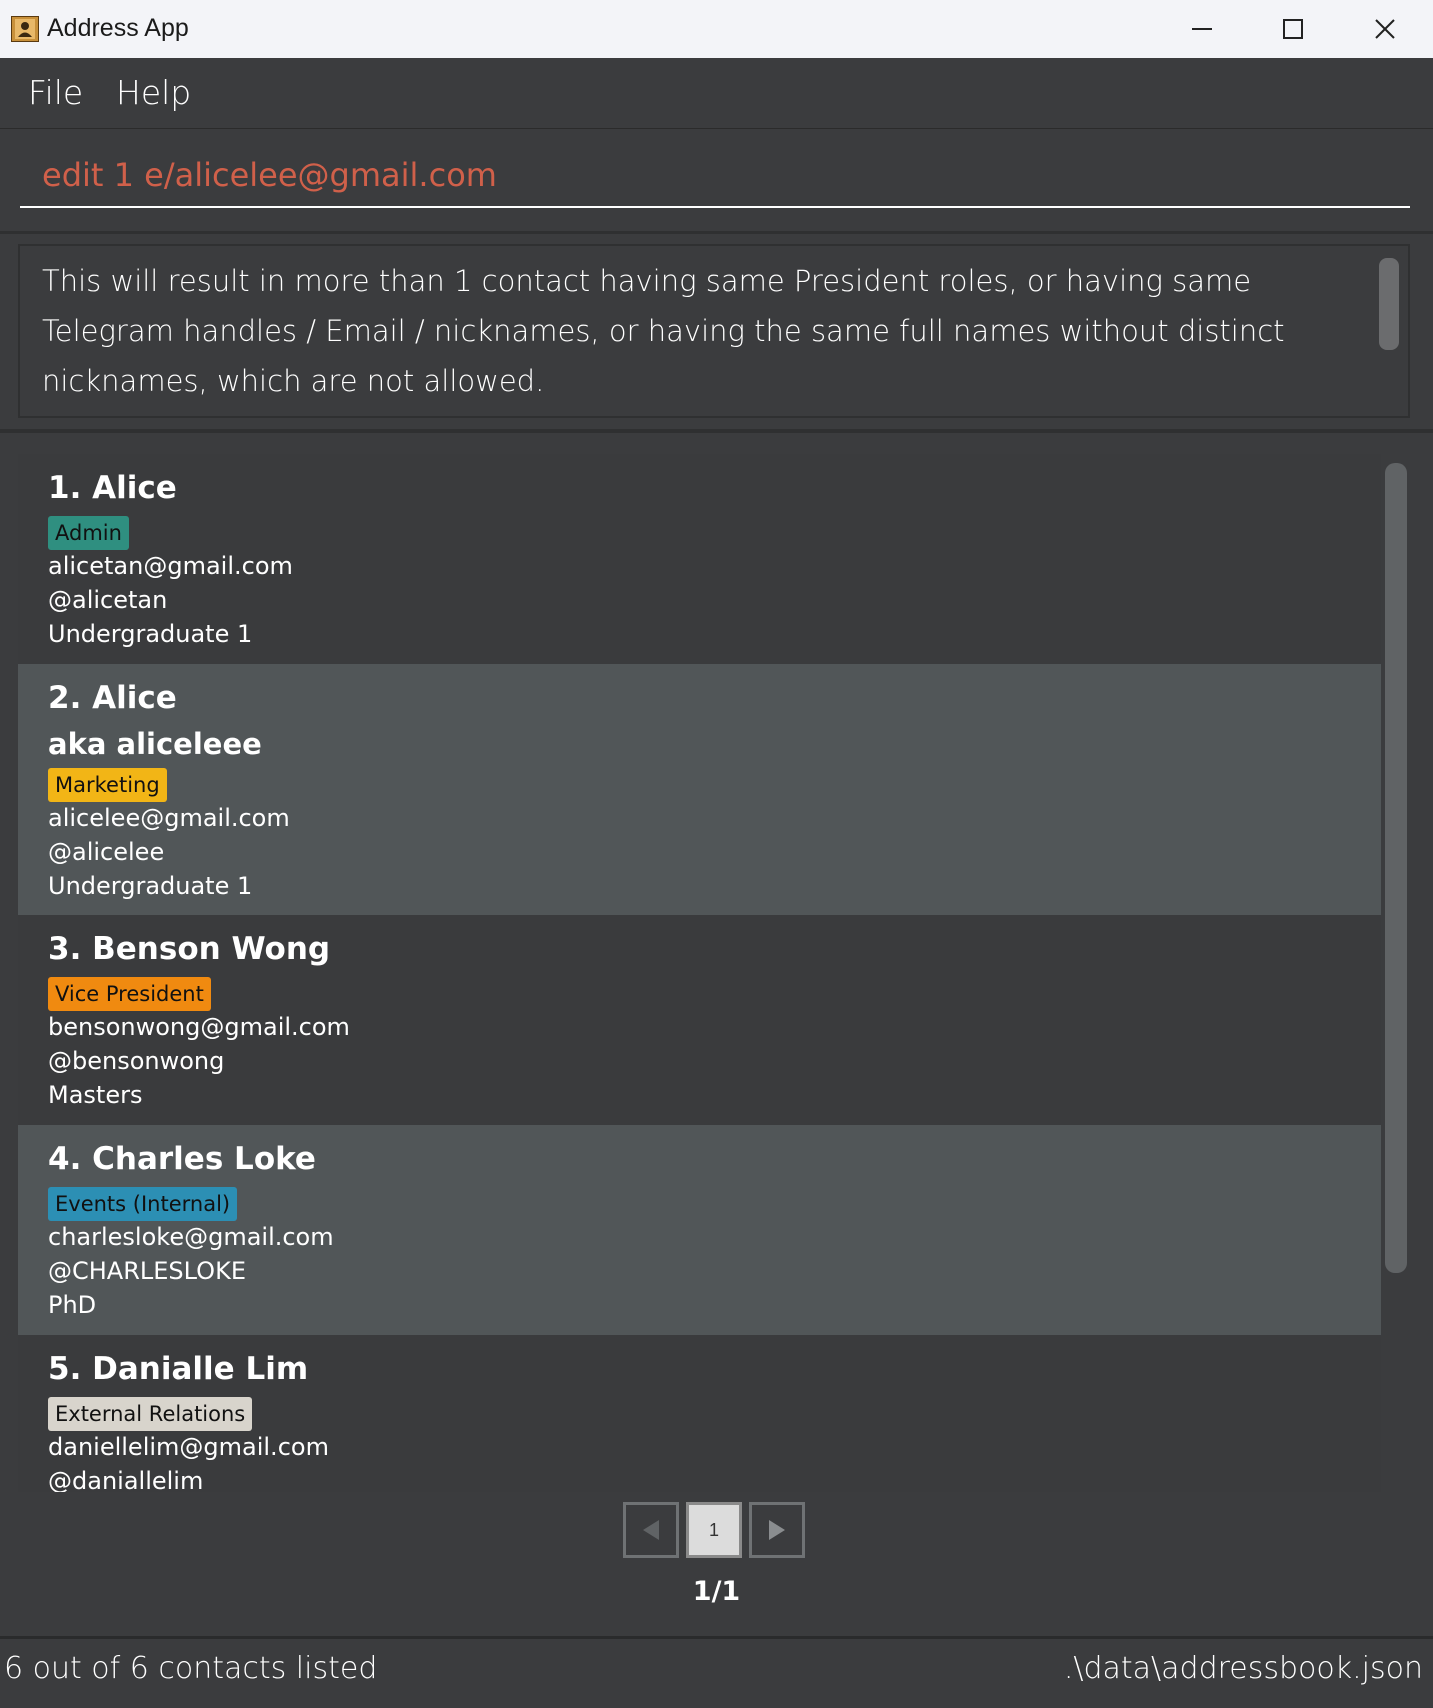 Image resolution: width=1433 pixels, height=1708 pixels. What do you see at coordinates (182, 1159) in the screenshot?
I see `person-name: 4. Charles Loke` at bounding box center [182, 1159].